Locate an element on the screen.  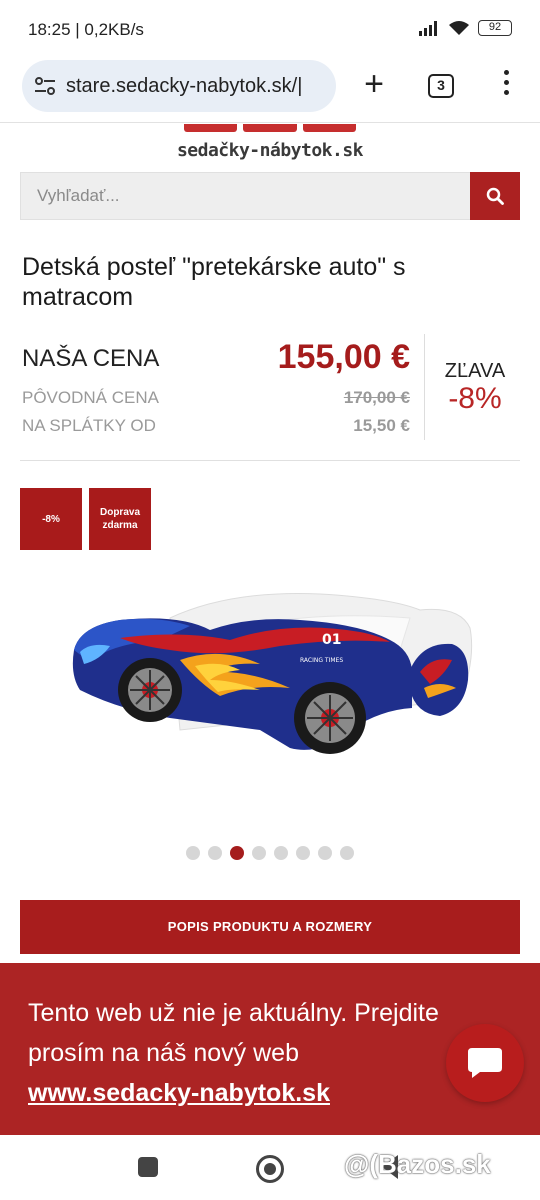
search-icon is located at coordinates (495, 196).